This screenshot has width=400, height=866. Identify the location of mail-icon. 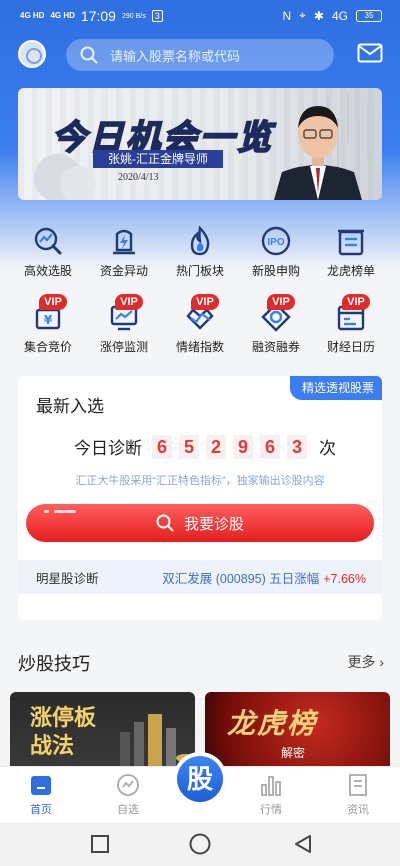
(370, 53).